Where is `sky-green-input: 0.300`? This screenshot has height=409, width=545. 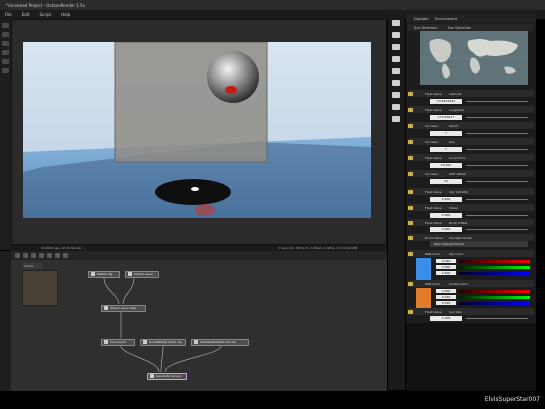 sky-green-input: 0.300 is located at coordinates (446, 267).